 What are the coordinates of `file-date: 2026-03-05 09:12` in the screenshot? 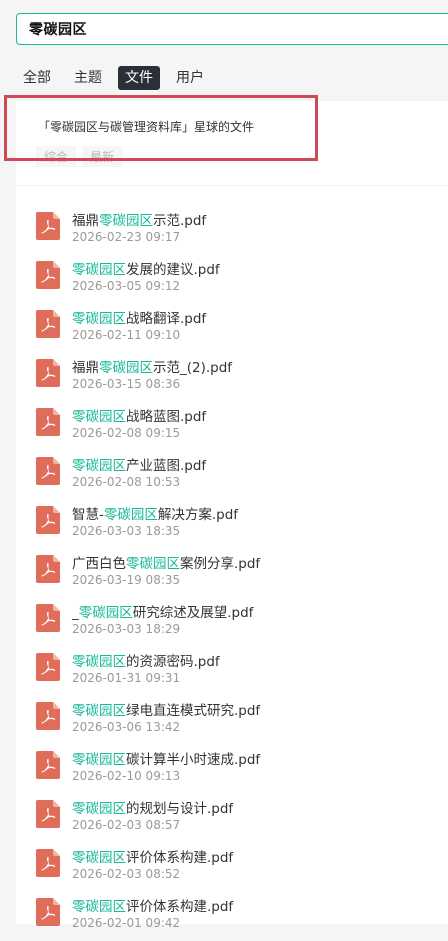 It's located at (126, 286).